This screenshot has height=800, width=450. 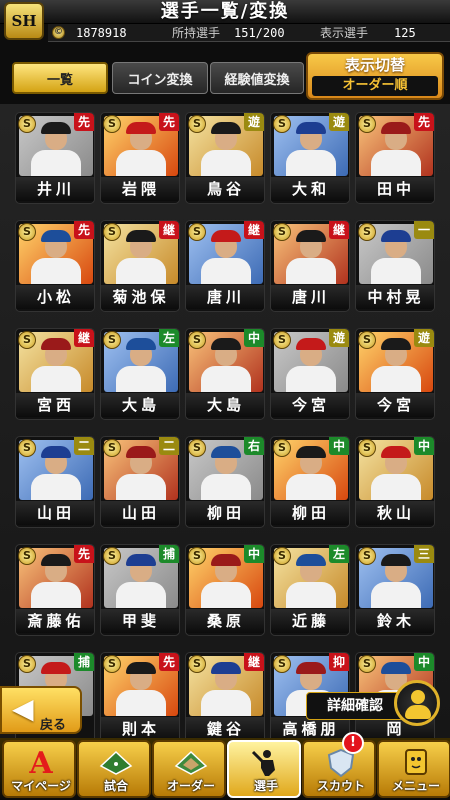 What do you see at coordinates (140, 158) in the screenshot?
I see `player-card: S 先岩隈` at bounding box center [140, 158].